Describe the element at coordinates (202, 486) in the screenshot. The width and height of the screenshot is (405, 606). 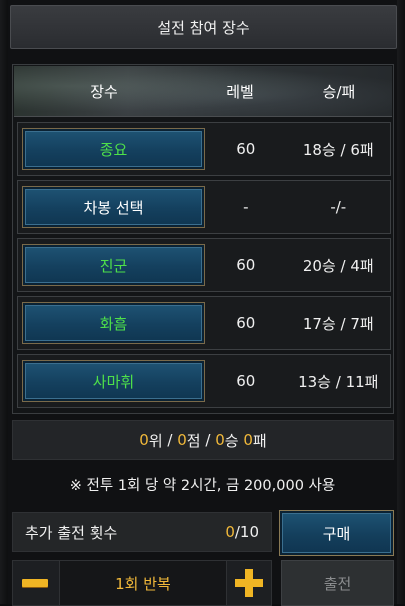
I see `cost-notice: ※ 전투 1회 당 약 2시간, 금 200,000 사용` at that location.